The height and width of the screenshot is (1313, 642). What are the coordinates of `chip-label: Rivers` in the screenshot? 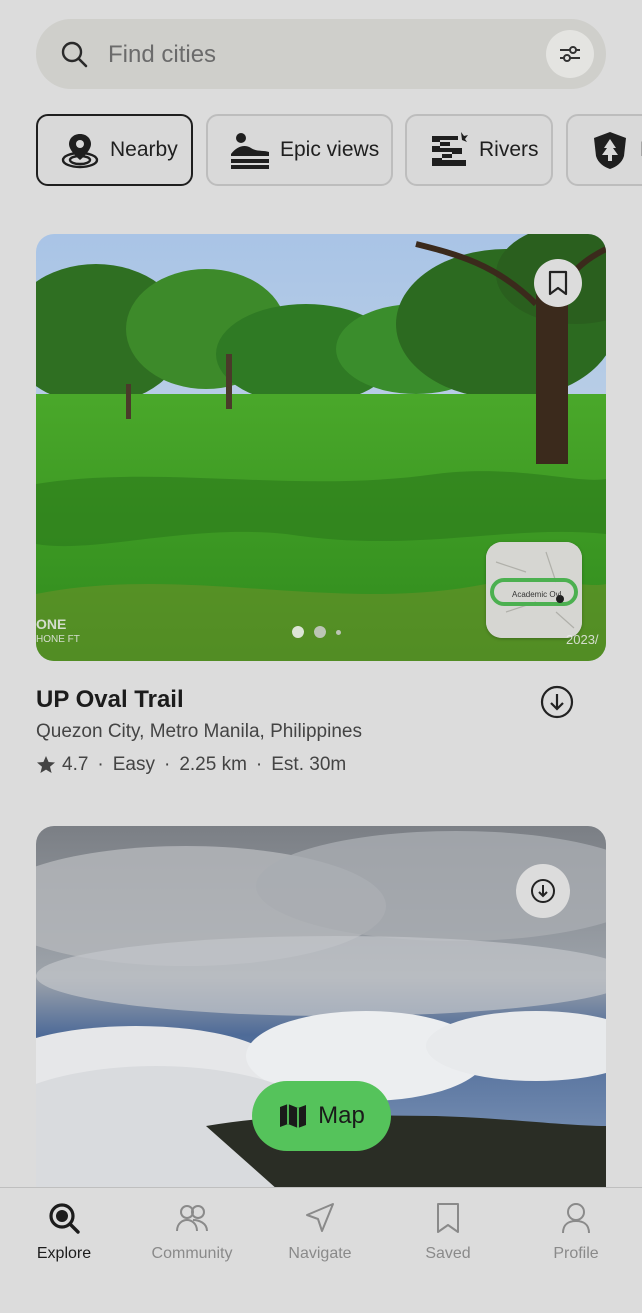 It's located at (509, 149).